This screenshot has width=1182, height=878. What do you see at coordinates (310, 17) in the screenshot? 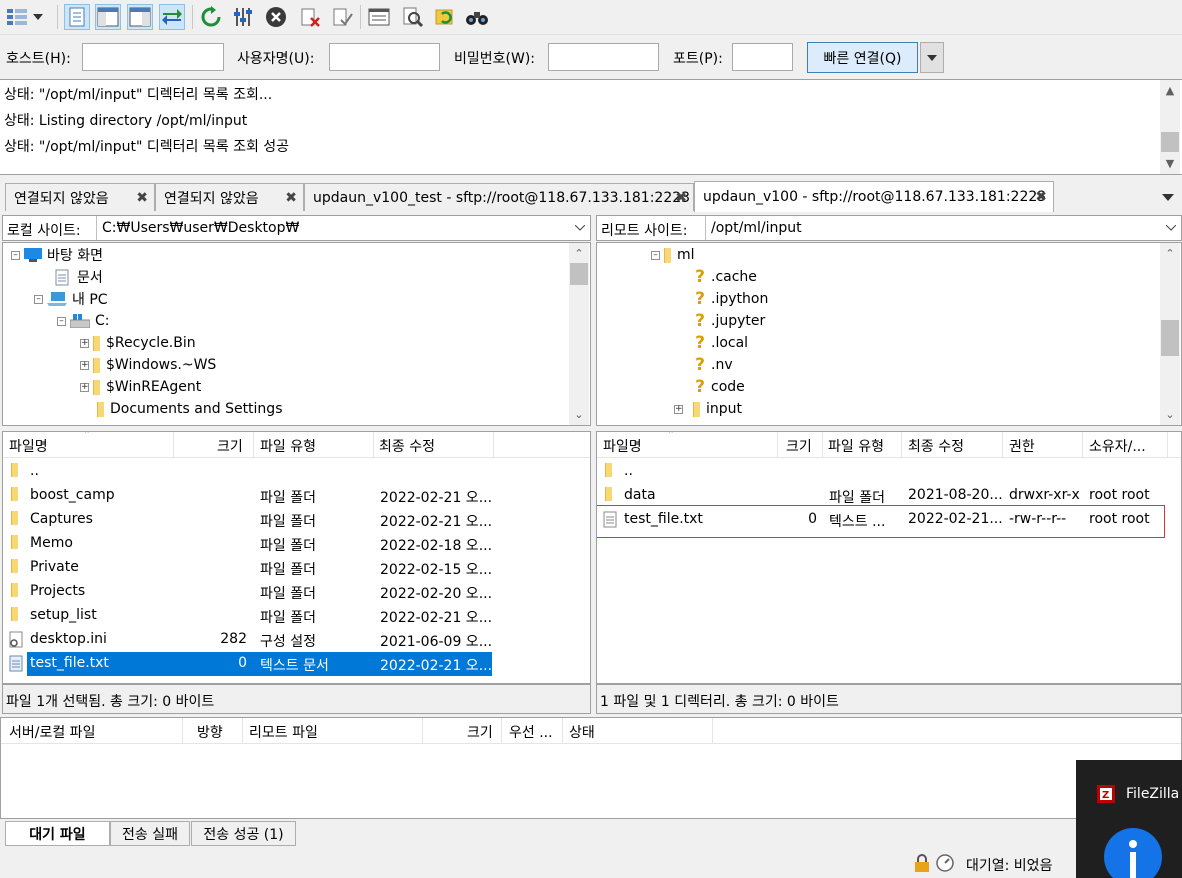
I see `disconnect-icon` at bounding box center [310, 17].